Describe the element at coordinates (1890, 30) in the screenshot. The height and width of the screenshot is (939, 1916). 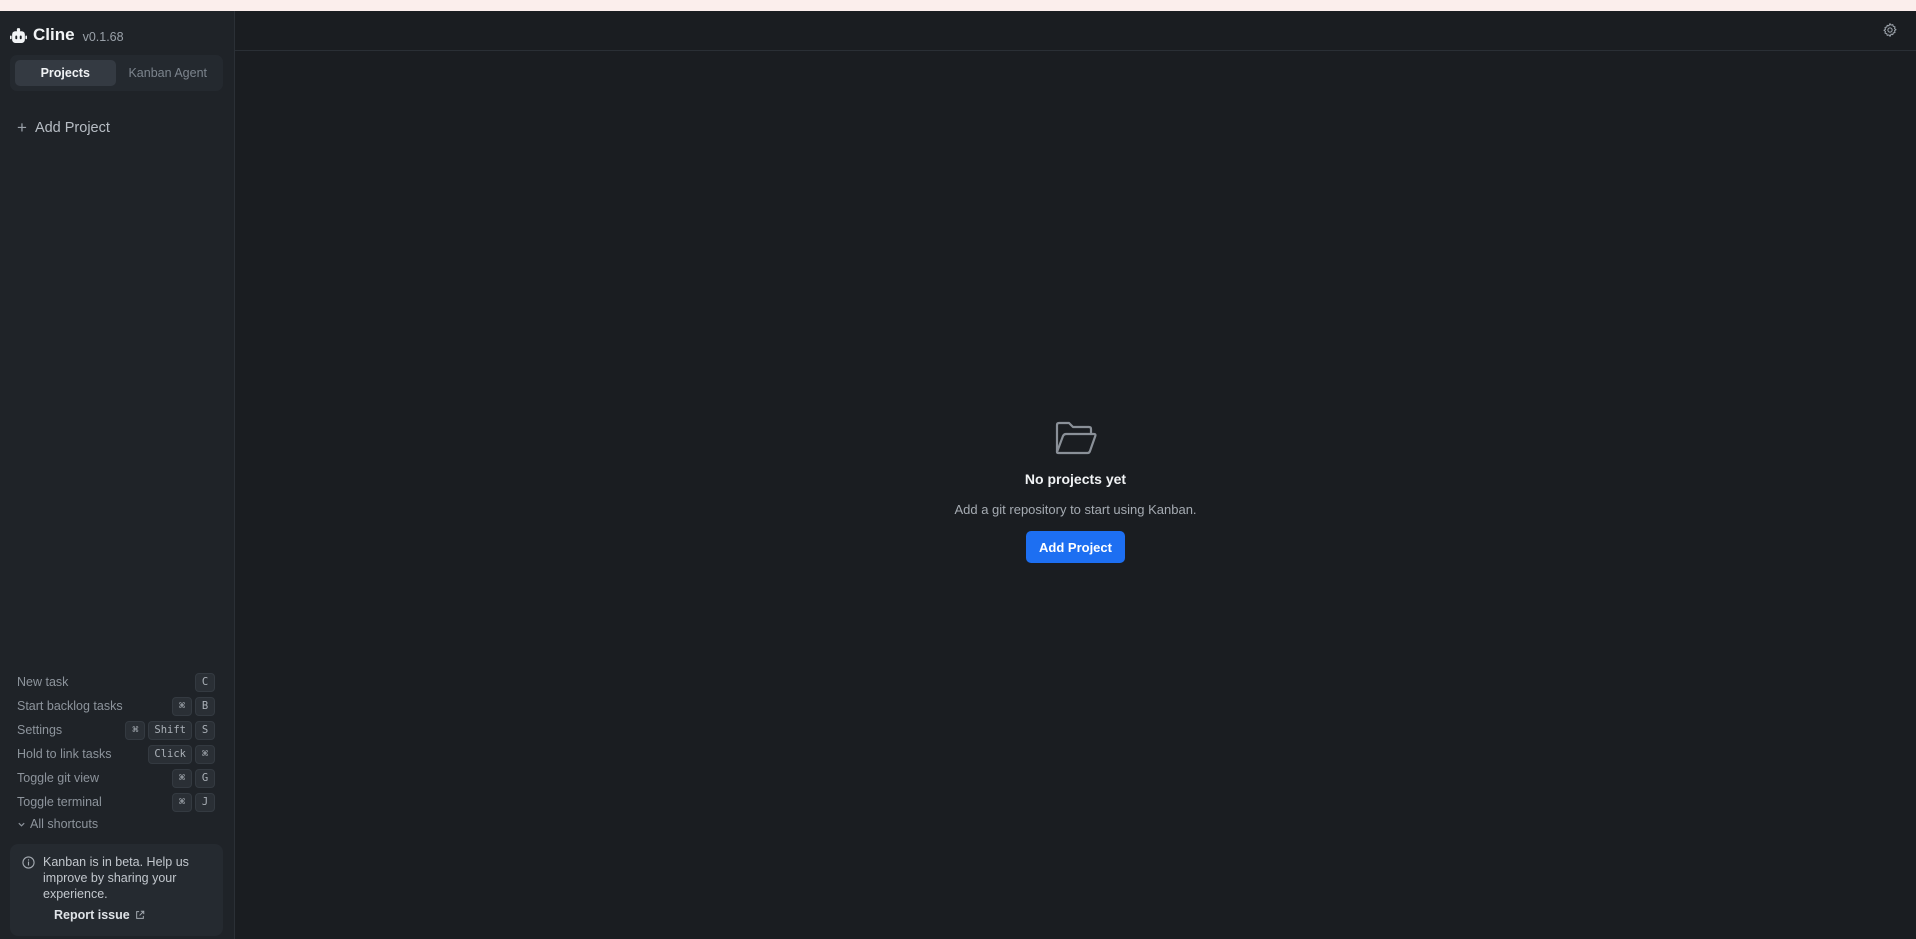
I see `gear-icon` at that location.